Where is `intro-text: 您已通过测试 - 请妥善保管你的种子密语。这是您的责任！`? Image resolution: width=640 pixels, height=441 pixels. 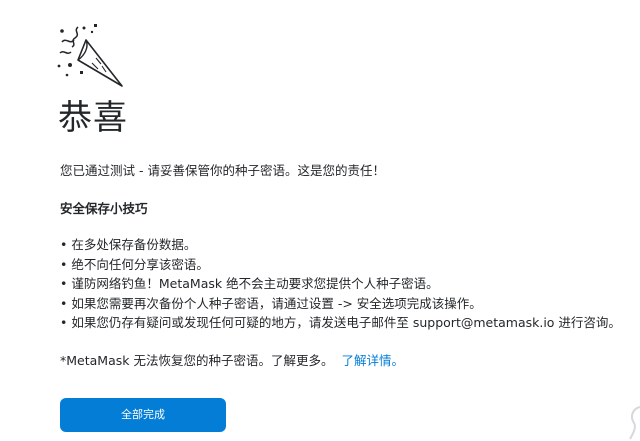
intro-text: 您已通过测试 - 请妥善保管你的种子密语。这是您的责任！ is located at coordinates (222, 170).